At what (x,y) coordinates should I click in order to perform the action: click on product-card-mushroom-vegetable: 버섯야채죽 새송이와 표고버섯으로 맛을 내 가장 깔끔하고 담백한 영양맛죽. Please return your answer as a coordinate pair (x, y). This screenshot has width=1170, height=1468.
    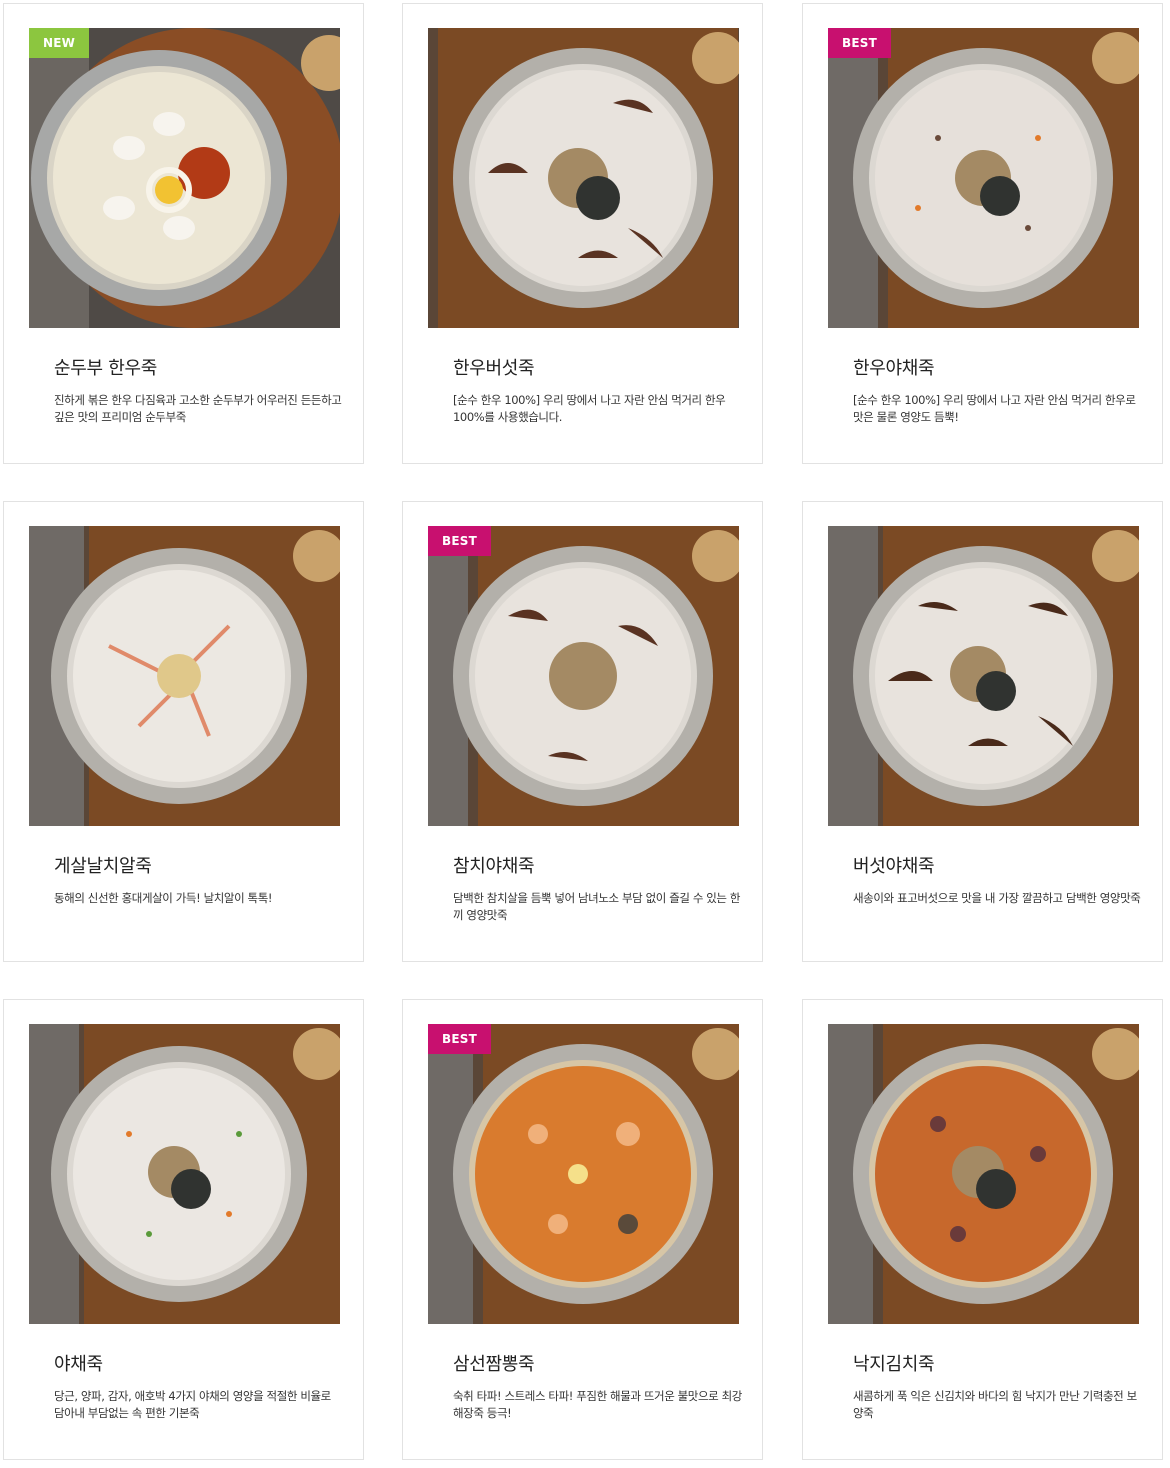
    Looking at the image, I should click on (982, 731).